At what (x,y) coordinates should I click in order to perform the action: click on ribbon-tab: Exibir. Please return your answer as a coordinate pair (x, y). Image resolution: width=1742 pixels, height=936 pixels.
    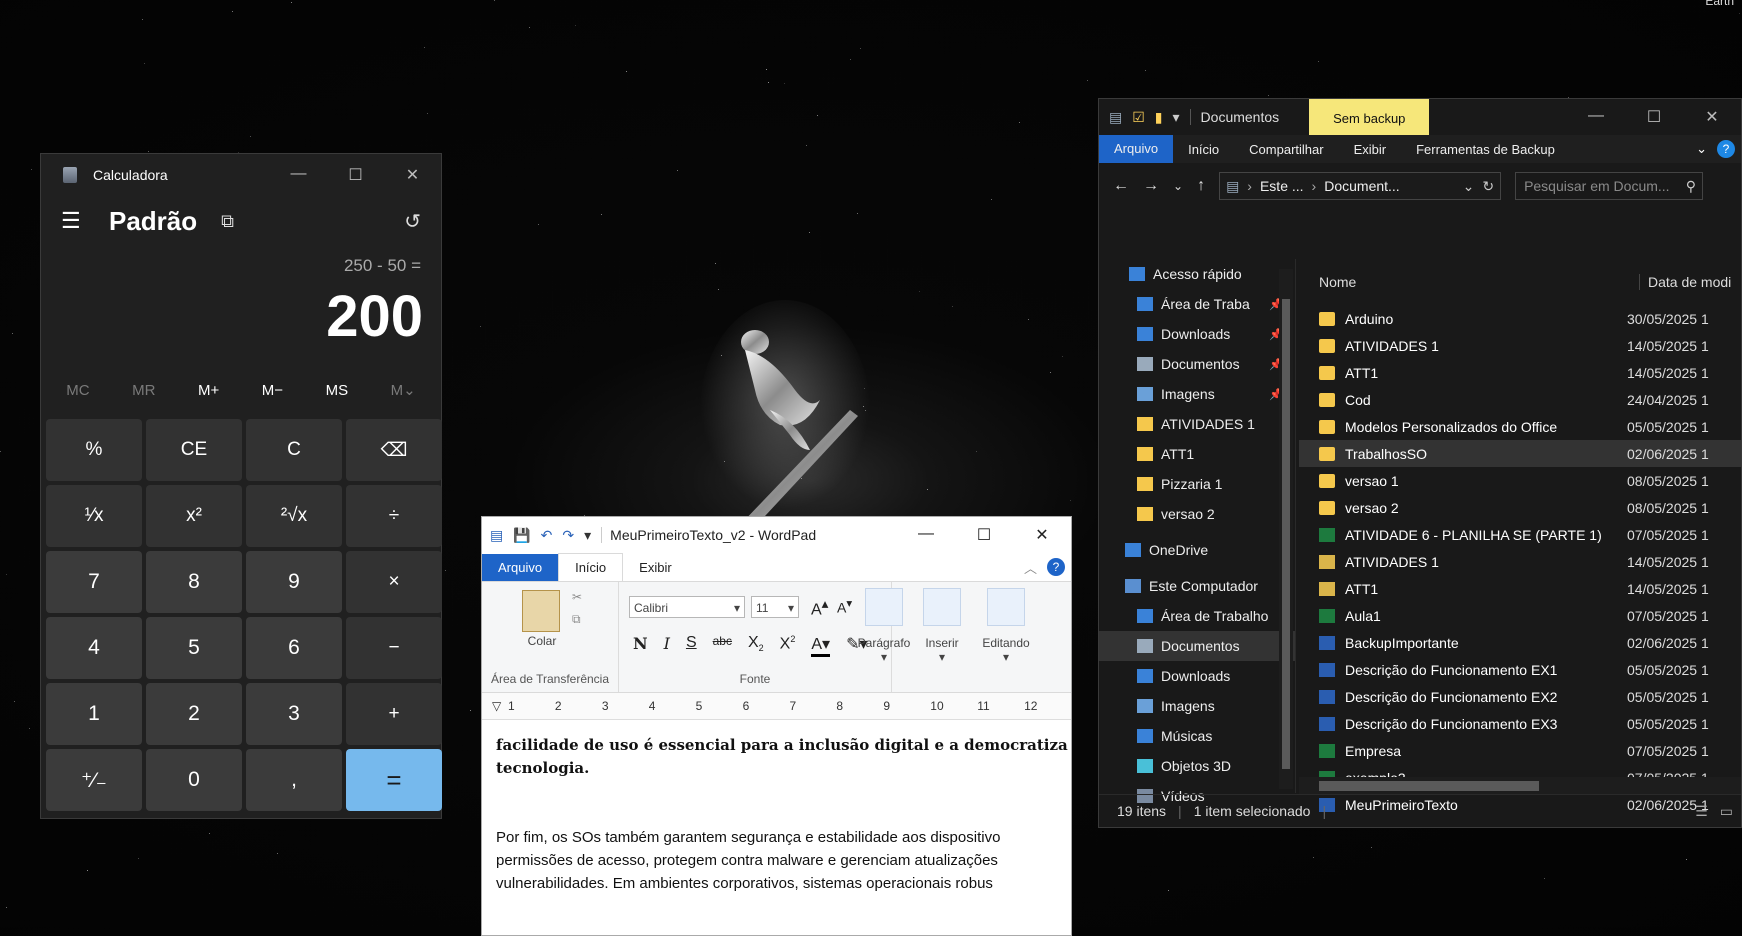
    Looking at the image, I should click on (1370, 149).